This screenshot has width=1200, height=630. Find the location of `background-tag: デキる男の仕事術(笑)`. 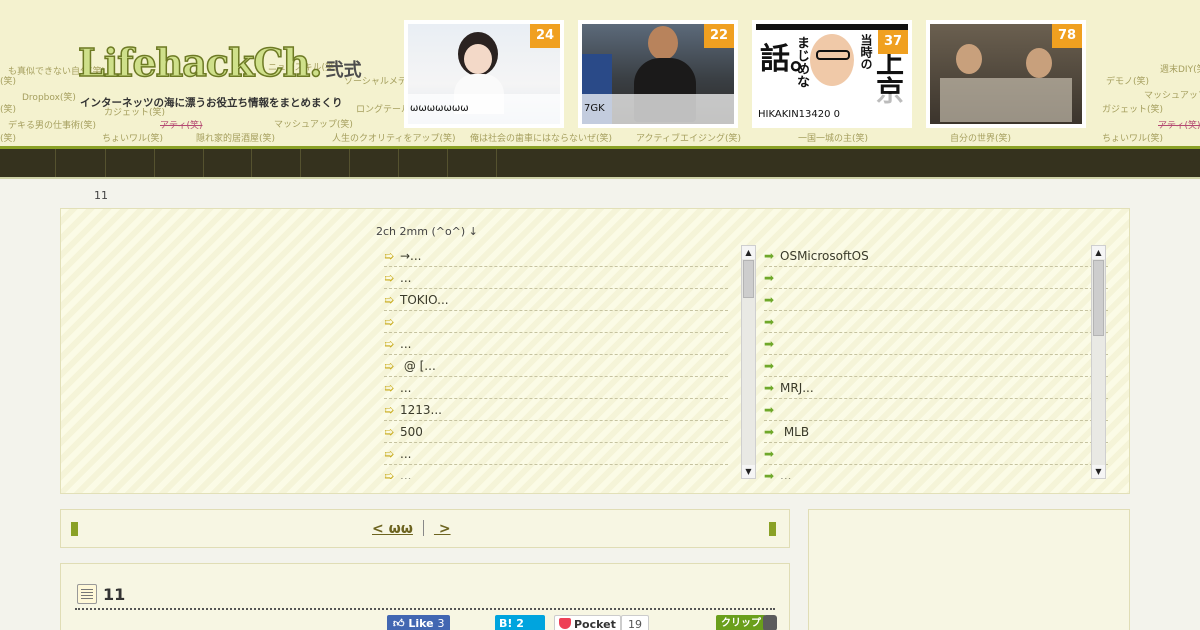

background-tag: デキる男の仕事術(笑) is located at coordinates (52, 126).